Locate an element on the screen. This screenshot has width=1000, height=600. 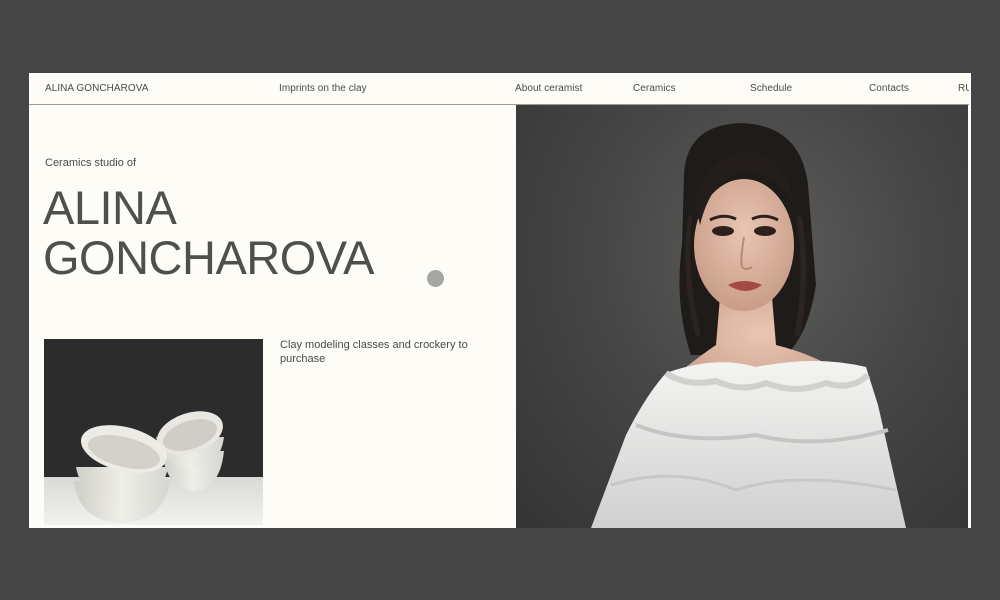
nav-link-schedule: Schedule is located at coordinates (771, 88).